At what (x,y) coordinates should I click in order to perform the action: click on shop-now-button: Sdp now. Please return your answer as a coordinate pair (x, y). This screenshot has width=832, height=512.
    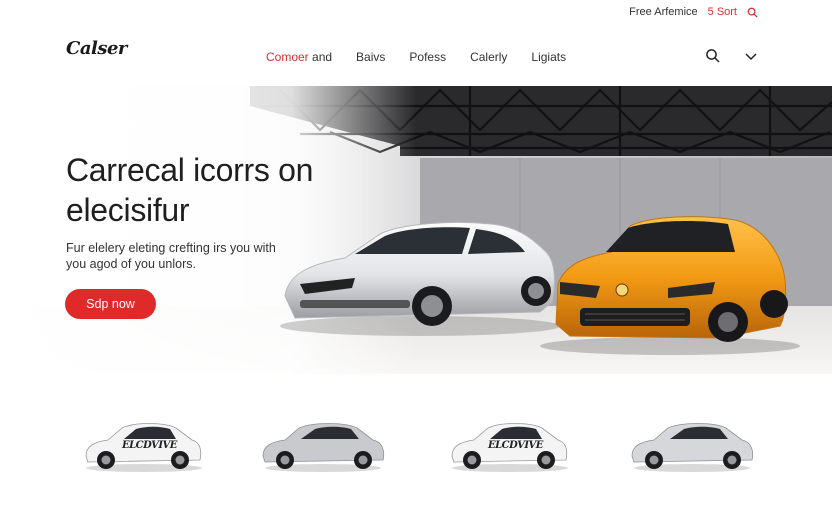
    Looking at the image, I should click on (110, 304).